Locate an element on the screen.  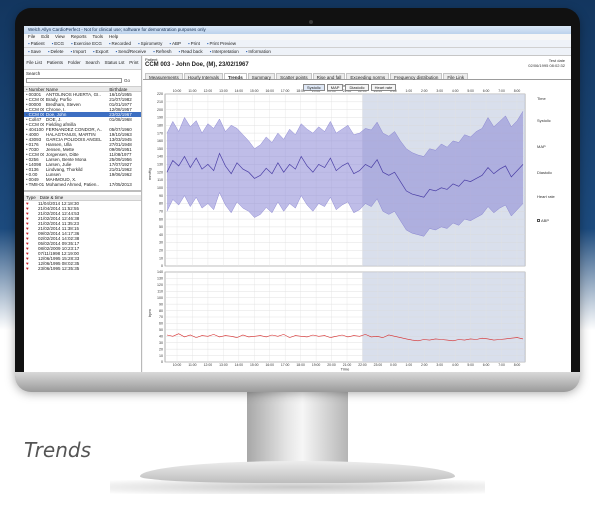
table-row: TM8-010Mohamed Ahmed, Patien.. 17/05/2013 is located at coordinates (82, 184).